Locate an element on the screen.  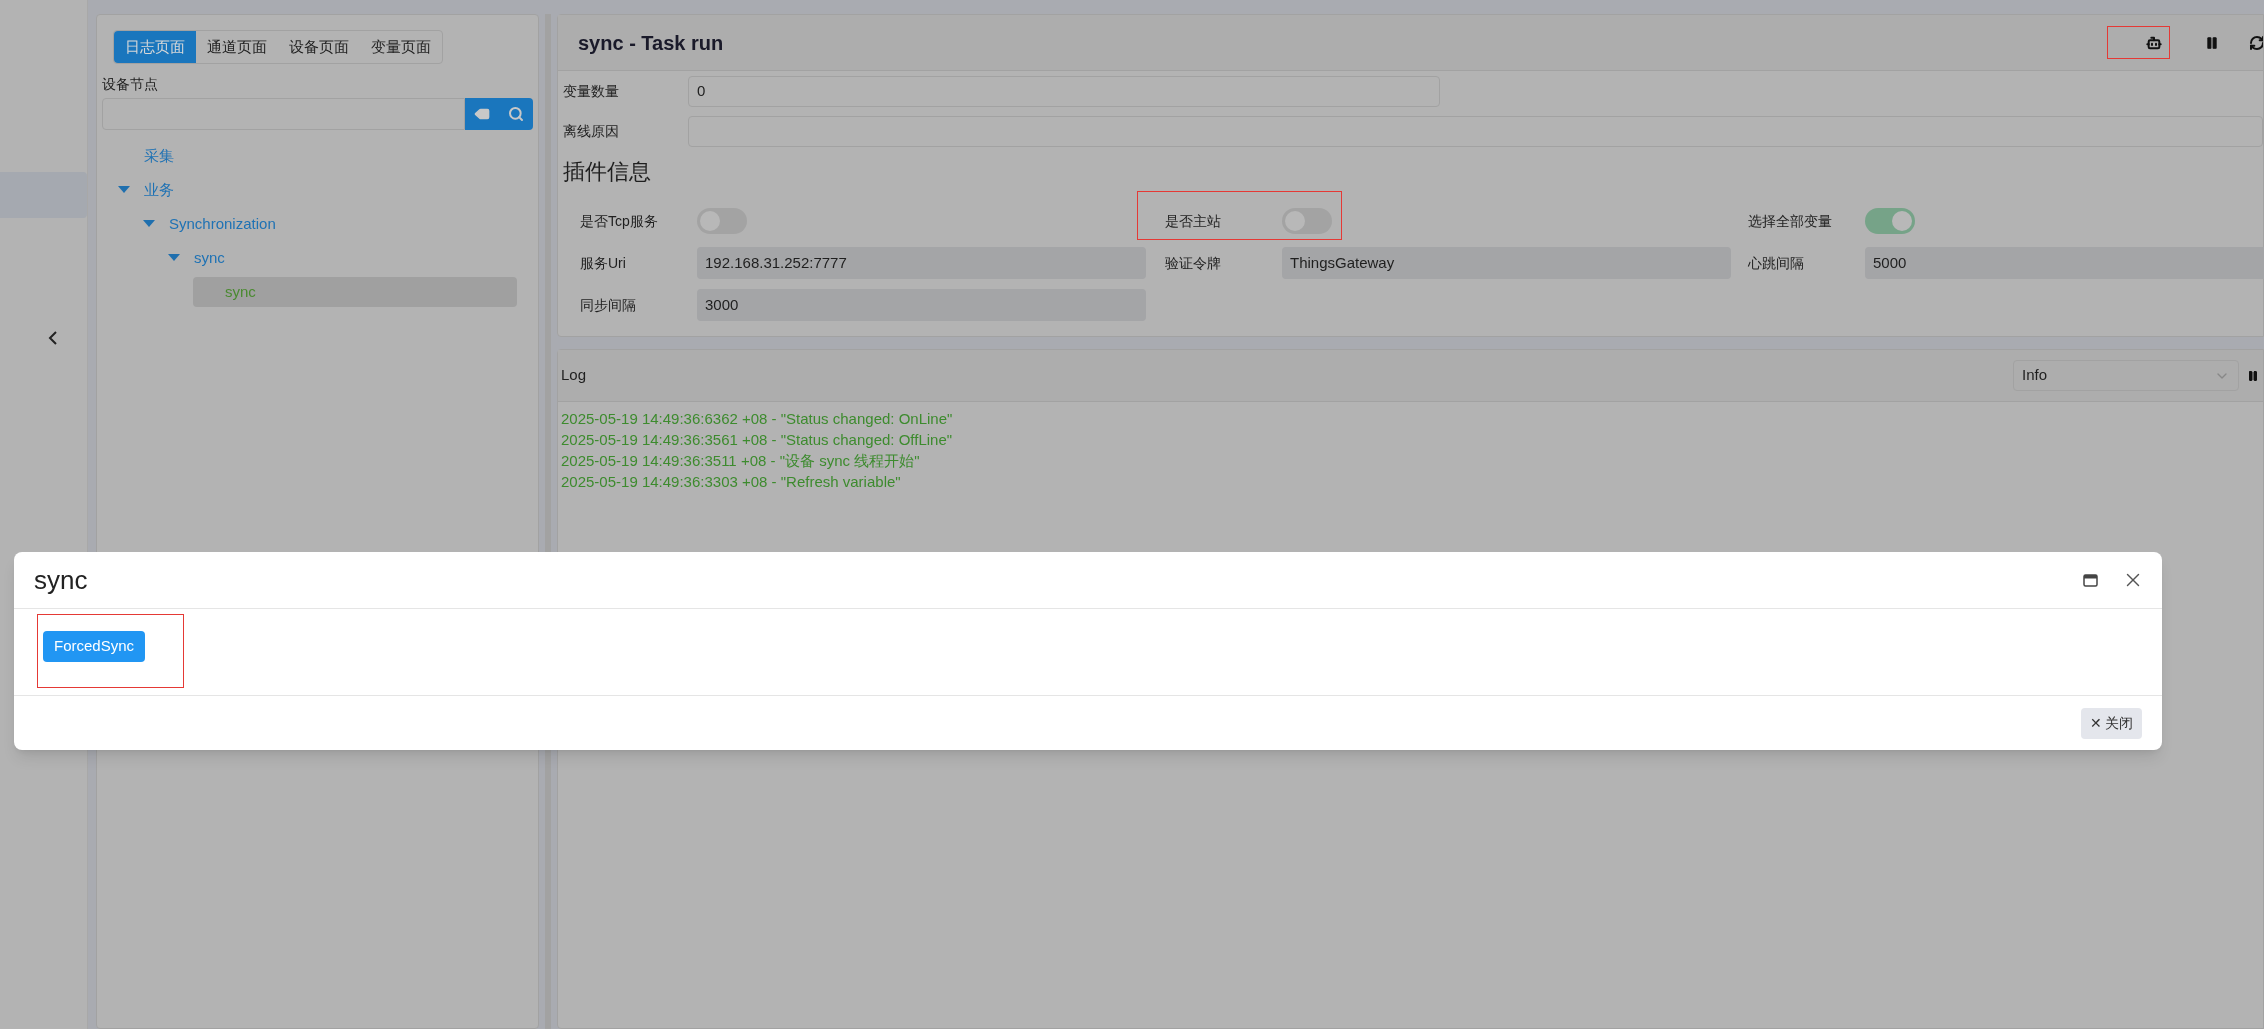
card-title: Log is located at coordinates (574, 375).